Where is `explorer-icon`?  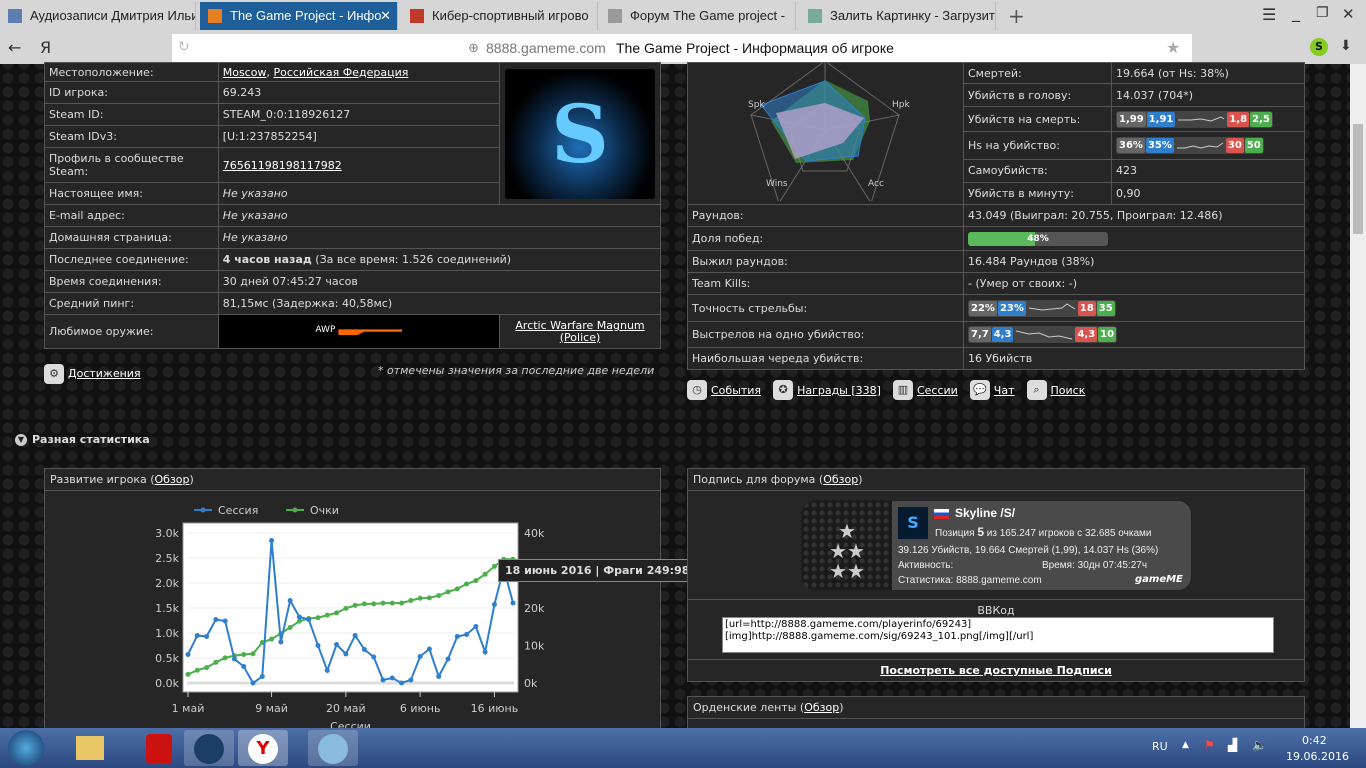
explorer-icon is located at coordinates (89, 748).